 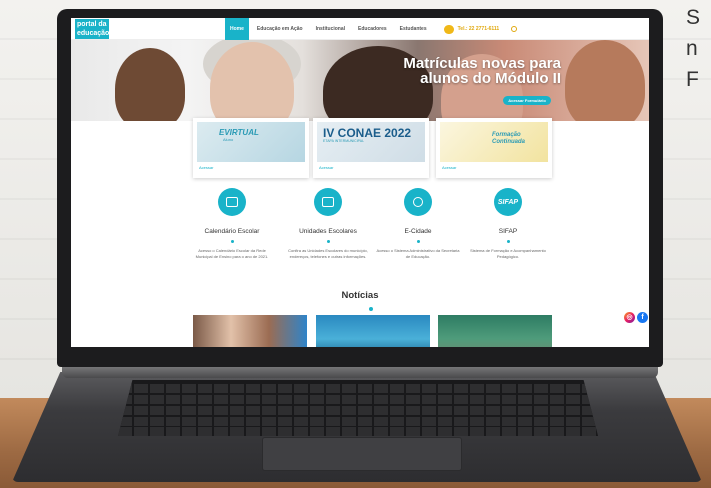 I want to click on user-icon, so click(x=418, y=202).